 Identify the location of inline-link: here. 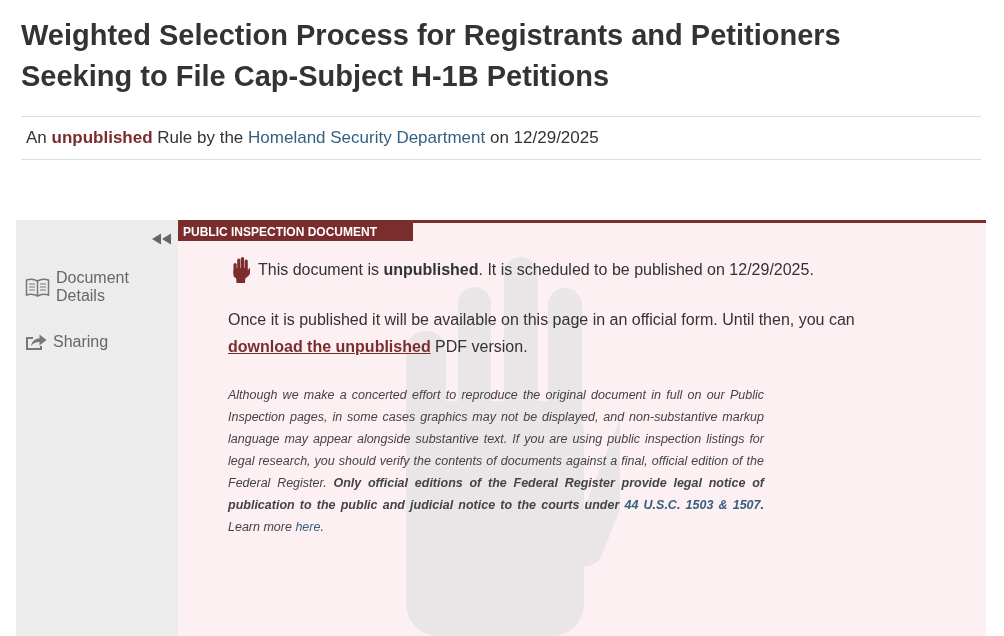
(308, 527).